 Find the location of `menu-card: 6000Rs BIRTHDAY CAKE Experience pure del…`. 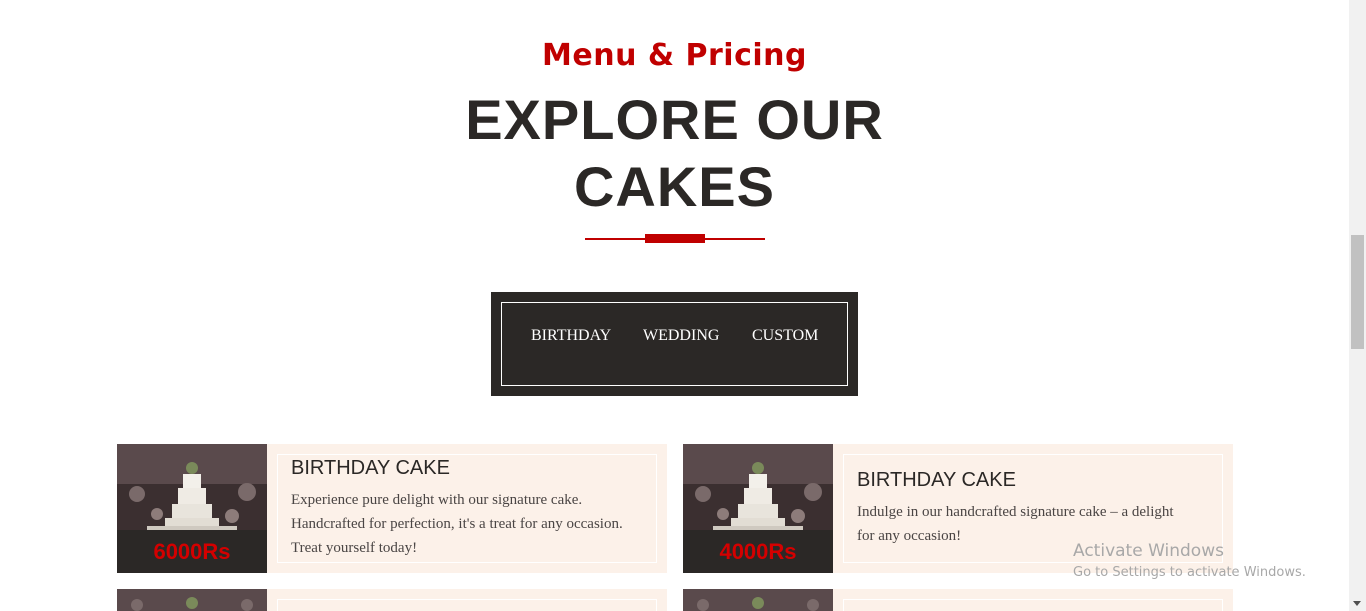

menu-card: 6000Rs BIRTHDAY CAKE Experience pure del… is located at coordinates (392, 508).